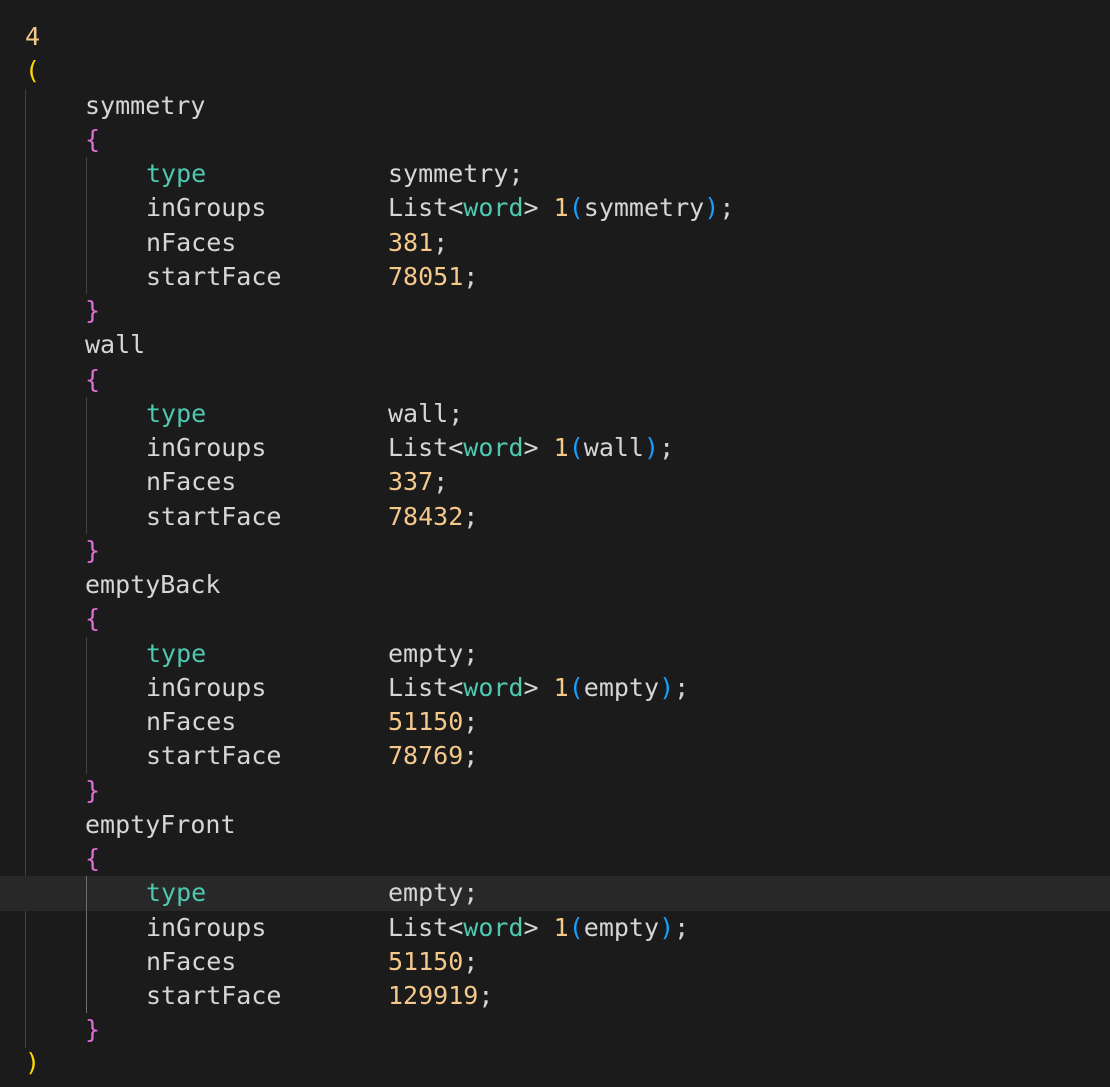  What do you see at coordinates (33, 1062) in the screenshot?
I see `list-close-paren: )` at bounding box center [33, 1062].